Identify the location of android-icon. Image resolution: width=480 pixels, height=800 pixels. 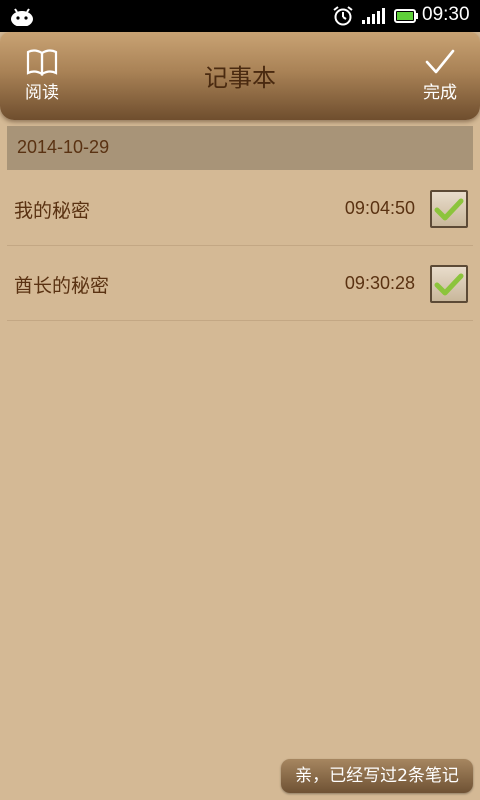
(22, 17).